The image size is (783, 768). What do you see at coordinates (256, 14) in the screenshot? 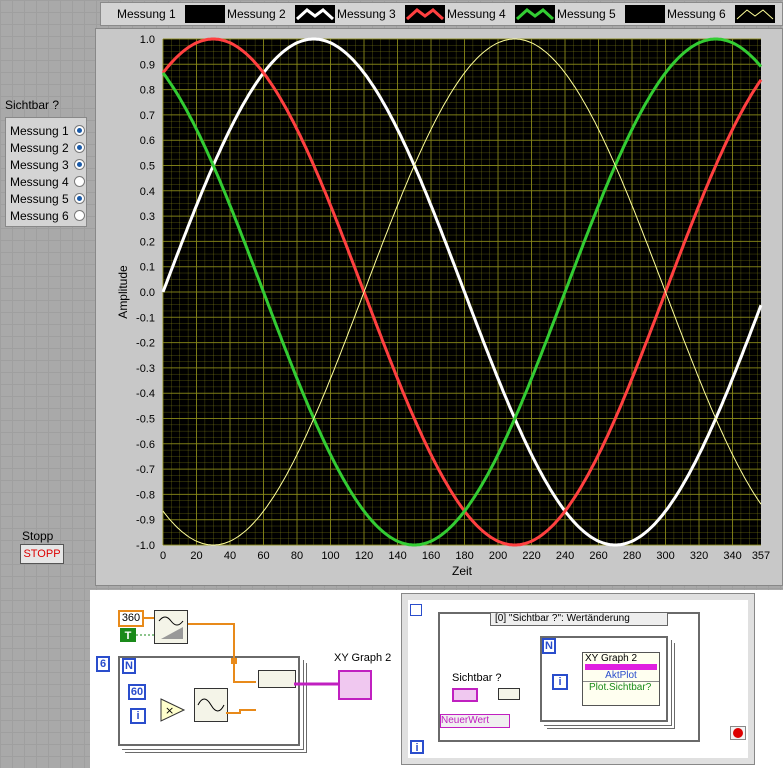
I see `legend-label: Messung 2` at bounding box center [256, 14].